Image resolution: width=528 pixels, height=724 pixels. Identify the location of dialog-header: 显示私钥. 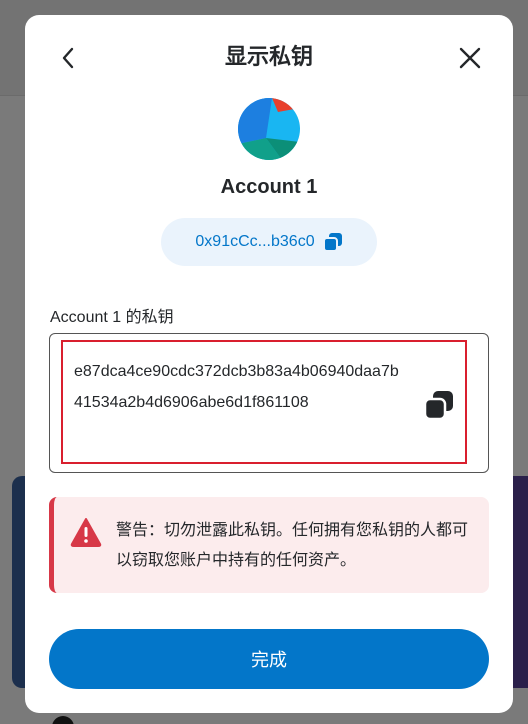
(269, 57).